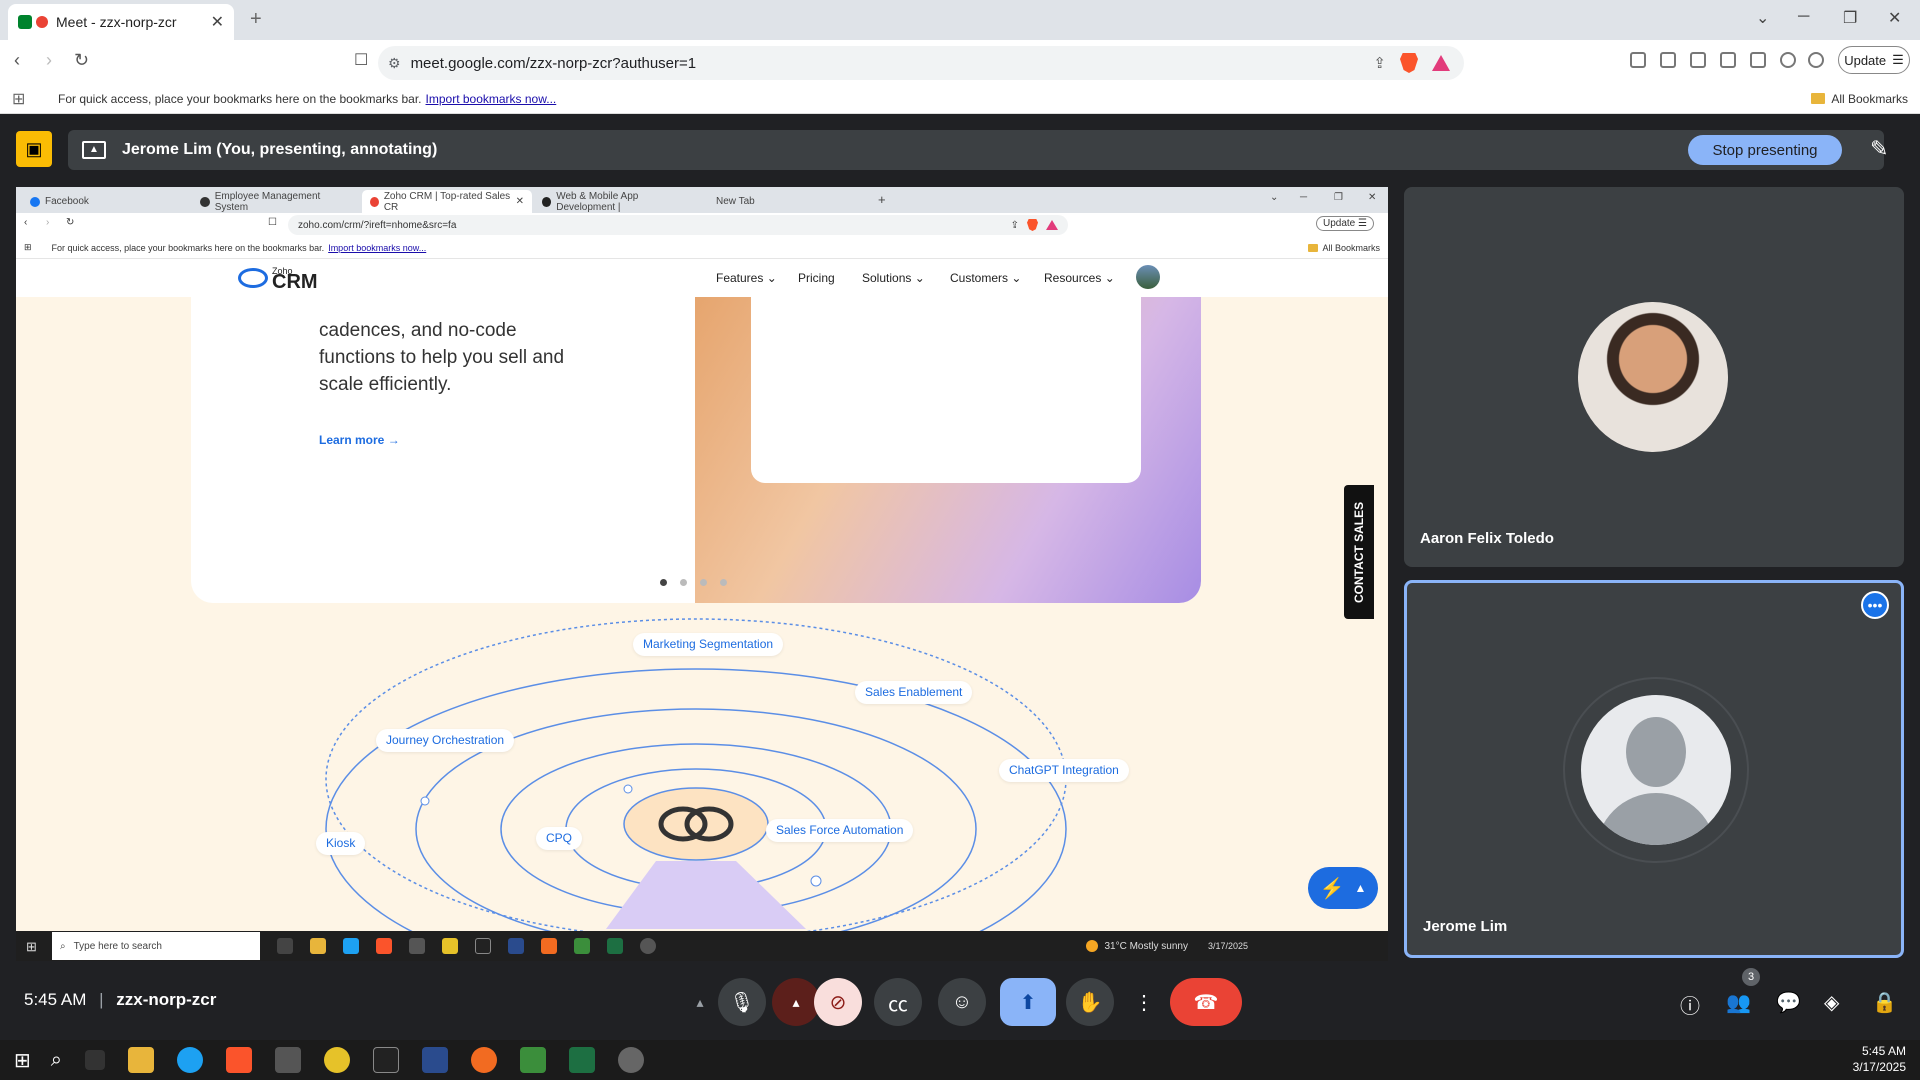 The width and height of the screenshot is (1920, 1080). What do you see at coordinates (788, 201) in the screenshot?
I see `shared-tab-newtab: New Tab` at bounding box center [788, 201].